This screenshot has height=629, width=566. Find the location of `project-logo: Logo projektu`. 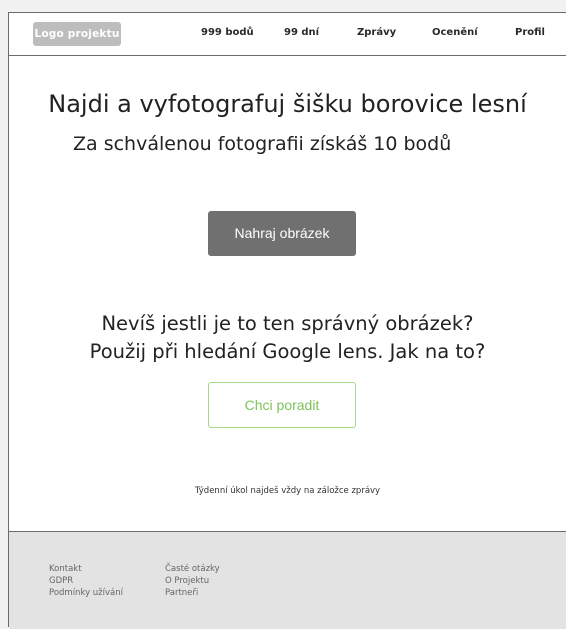

project-logo: Logo projektu is located at coordinates (77, 34).